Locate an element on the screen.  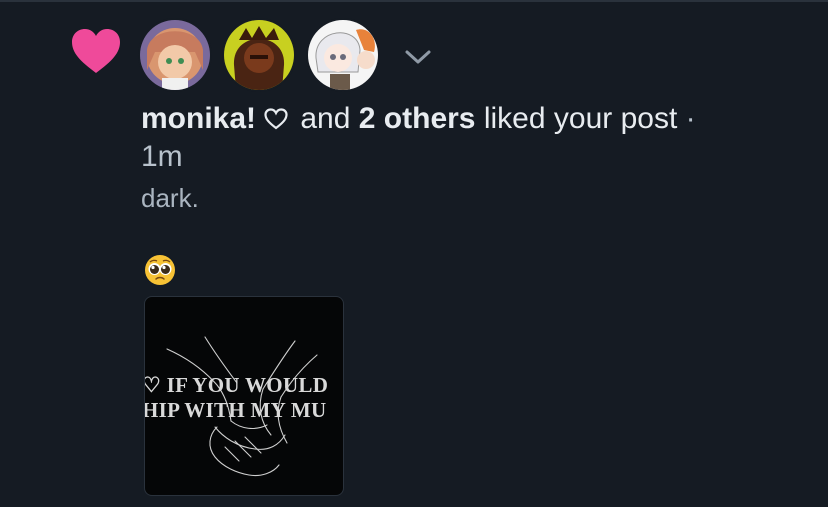
image-text-line: ♡ IF YOU WOULD is located at coordinates (236, 385).